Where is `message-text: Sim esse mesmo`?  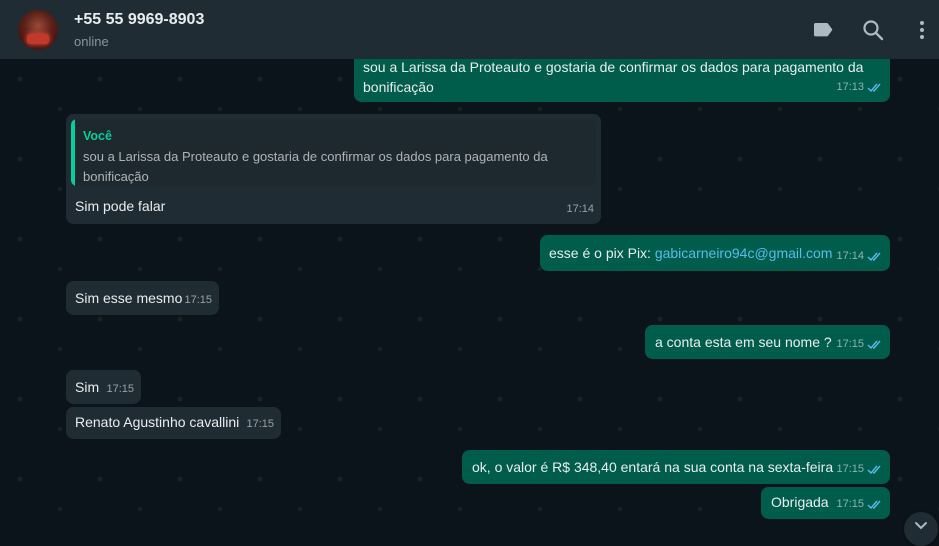
message-text: Sim esse mesmo is located at coordinates (129, 298).